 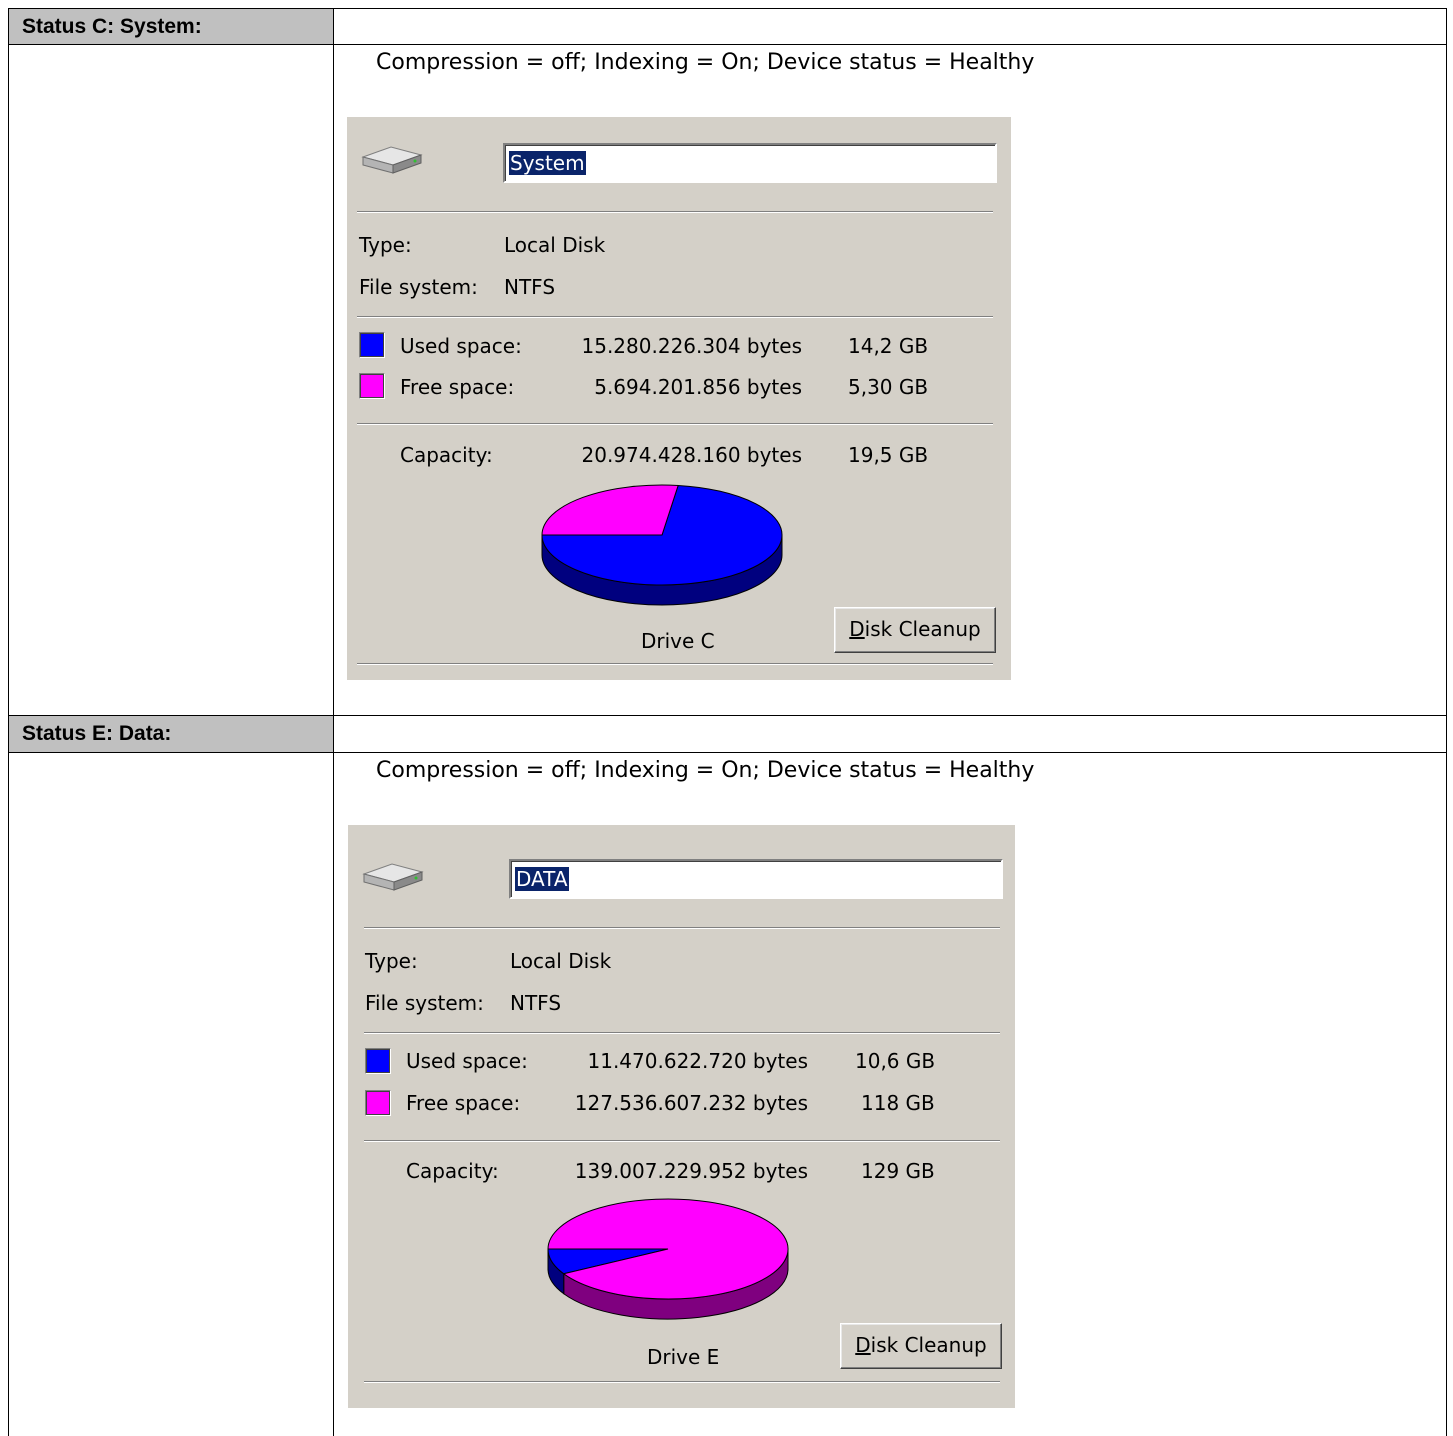 I want to click on table-column-divider, so click(x=333, y=722).